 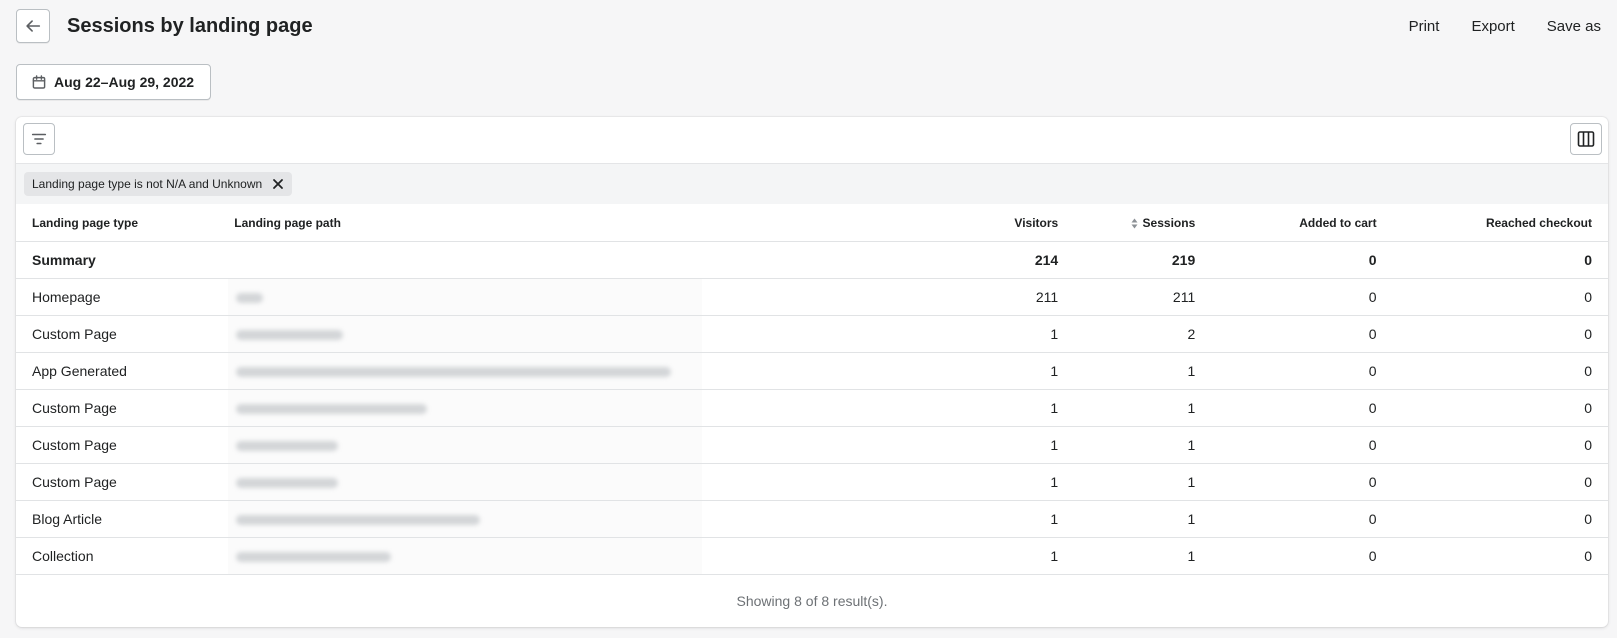 I want to click on table-row: Homepage 211 211 0 0, so click(x=812, y=297).